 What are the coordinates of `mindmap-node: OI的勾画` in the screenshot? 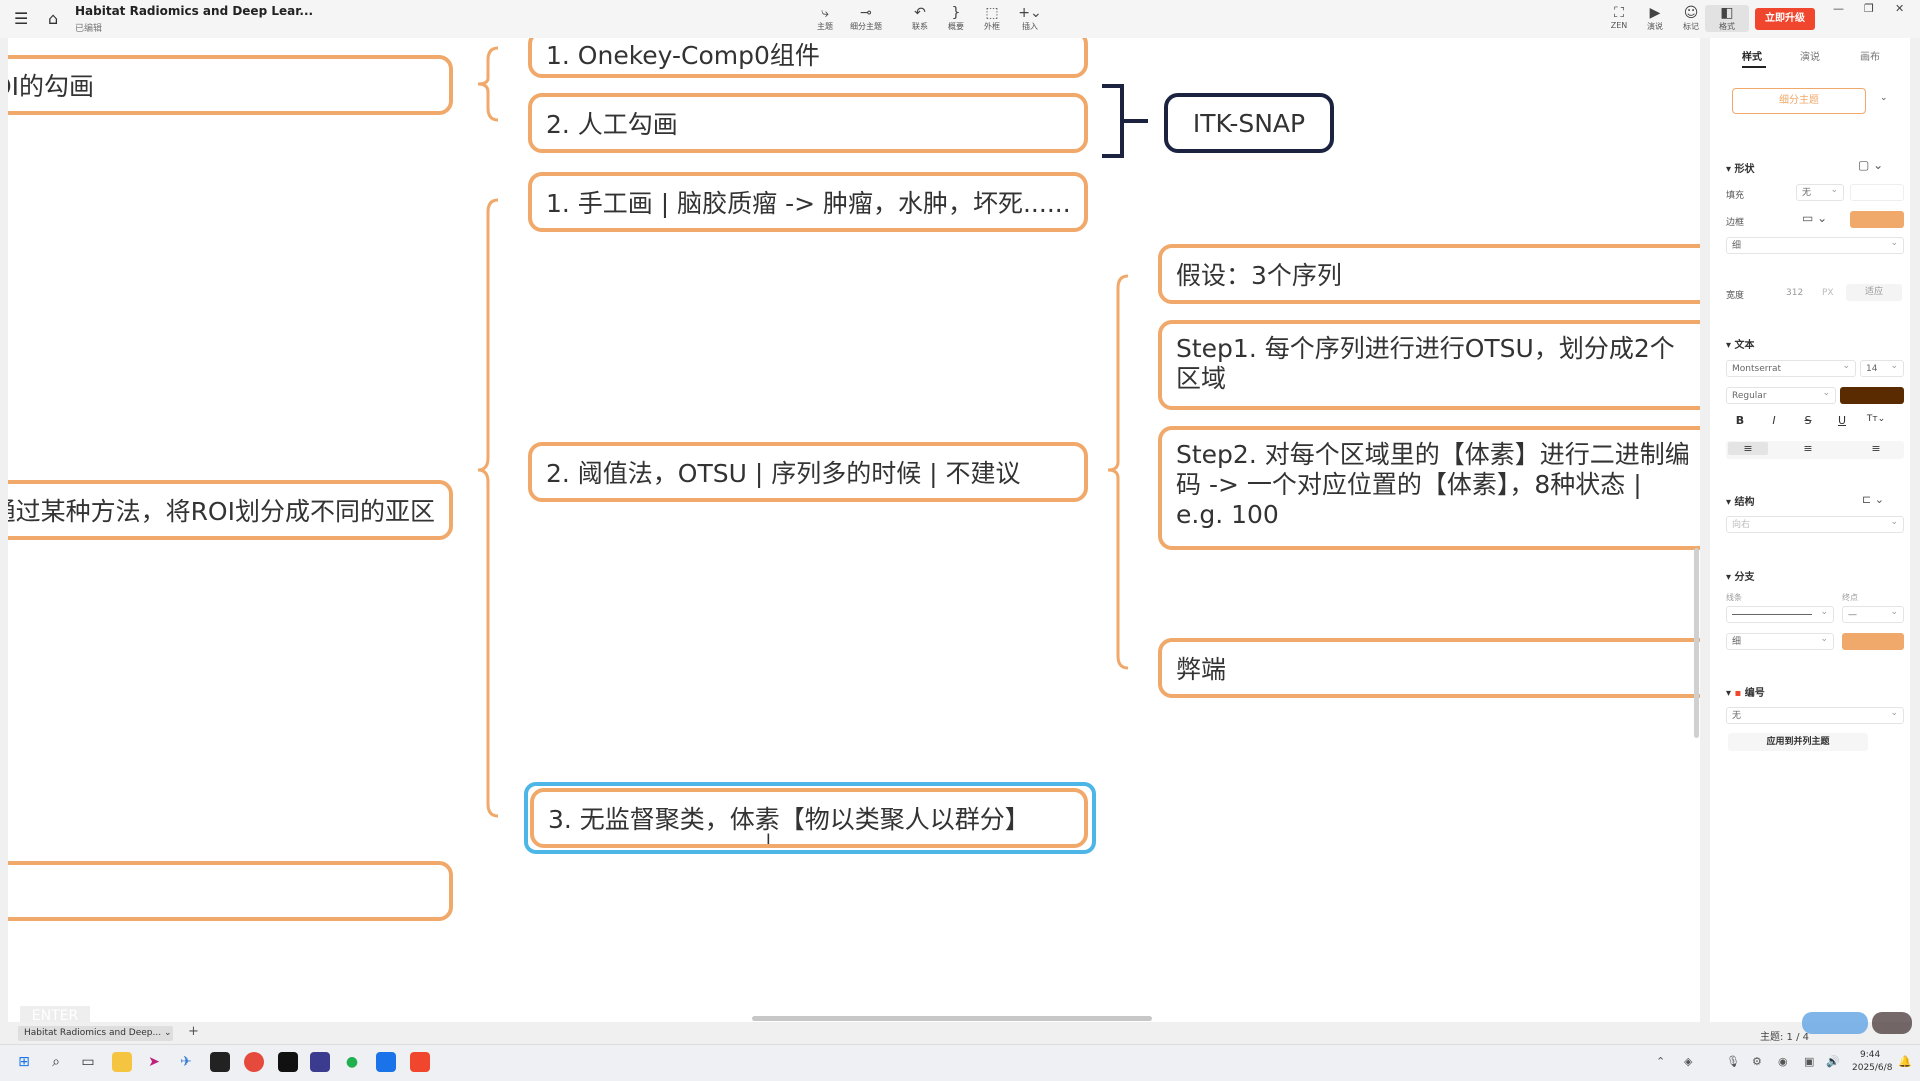 It's located at (230, 85).